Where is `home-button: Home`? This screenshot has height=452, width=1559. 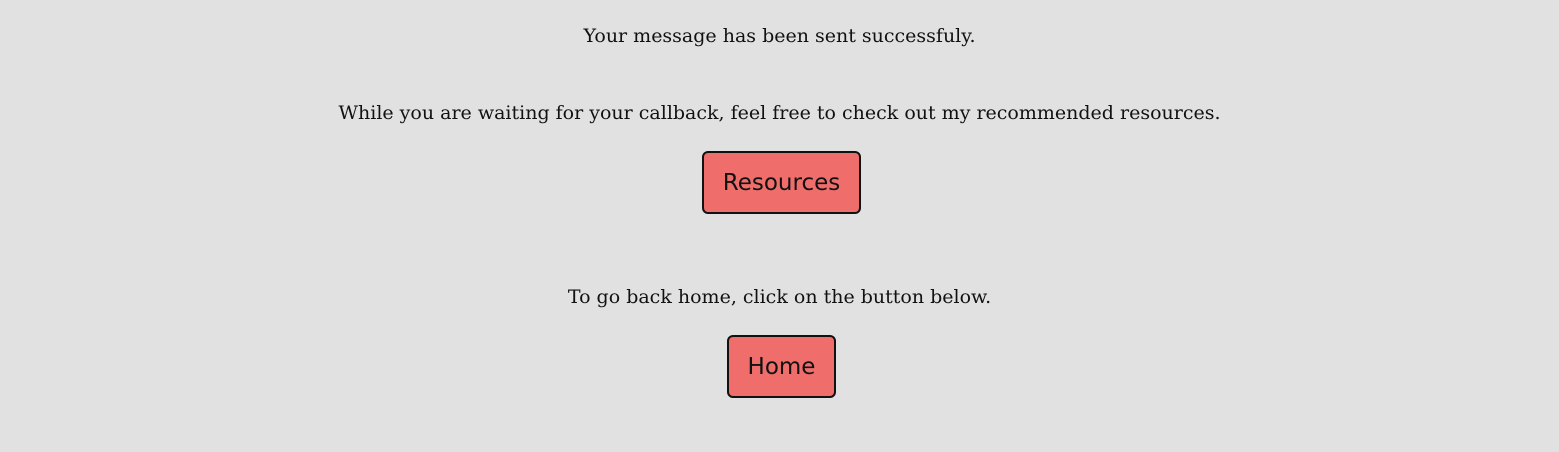 home-button: Home is located at coordinates (781, 366).